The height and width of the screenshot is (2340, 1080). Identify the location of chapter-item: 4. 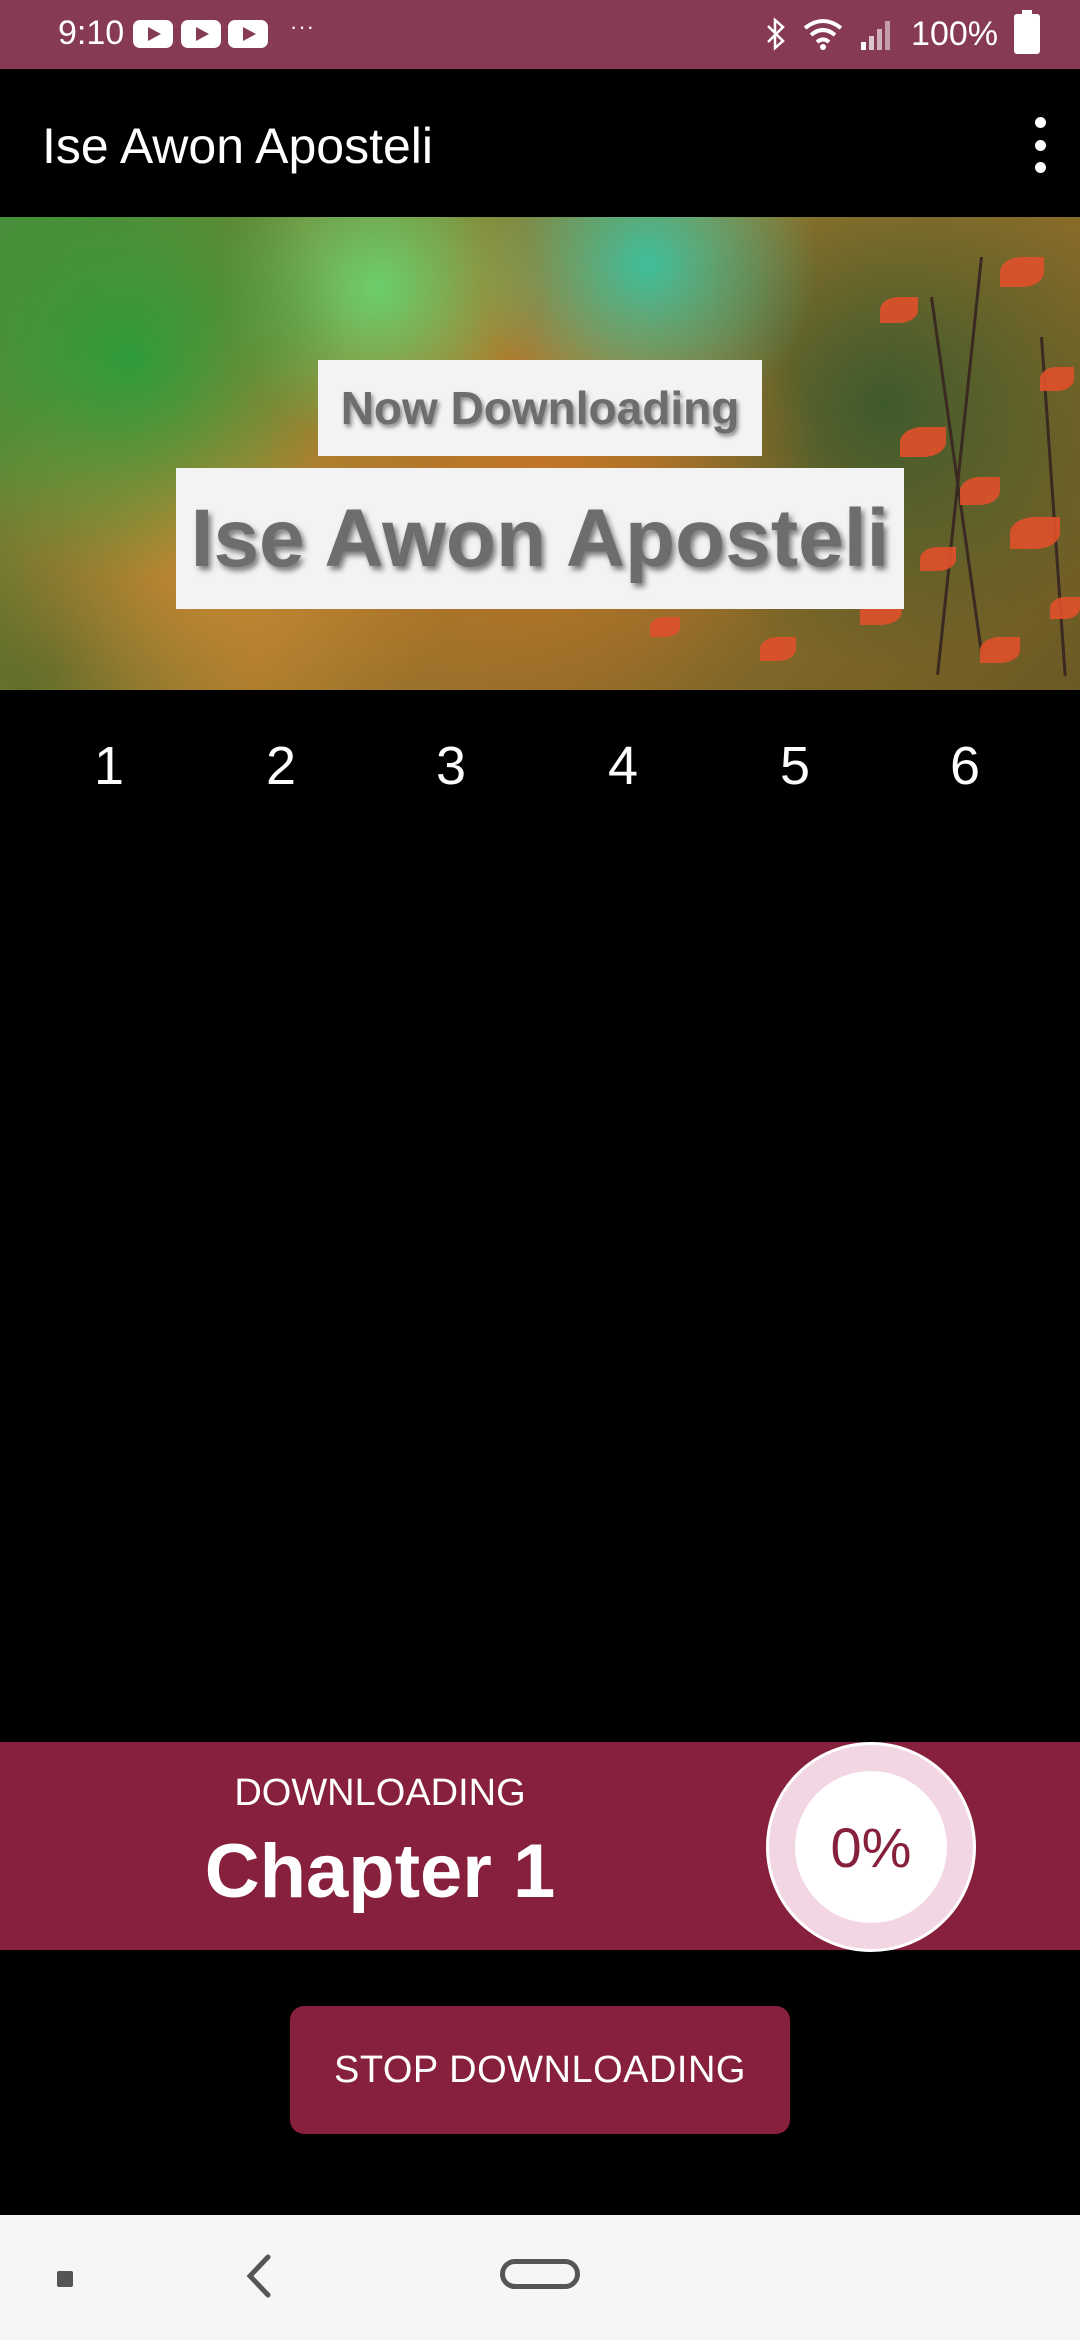
(623, 766).